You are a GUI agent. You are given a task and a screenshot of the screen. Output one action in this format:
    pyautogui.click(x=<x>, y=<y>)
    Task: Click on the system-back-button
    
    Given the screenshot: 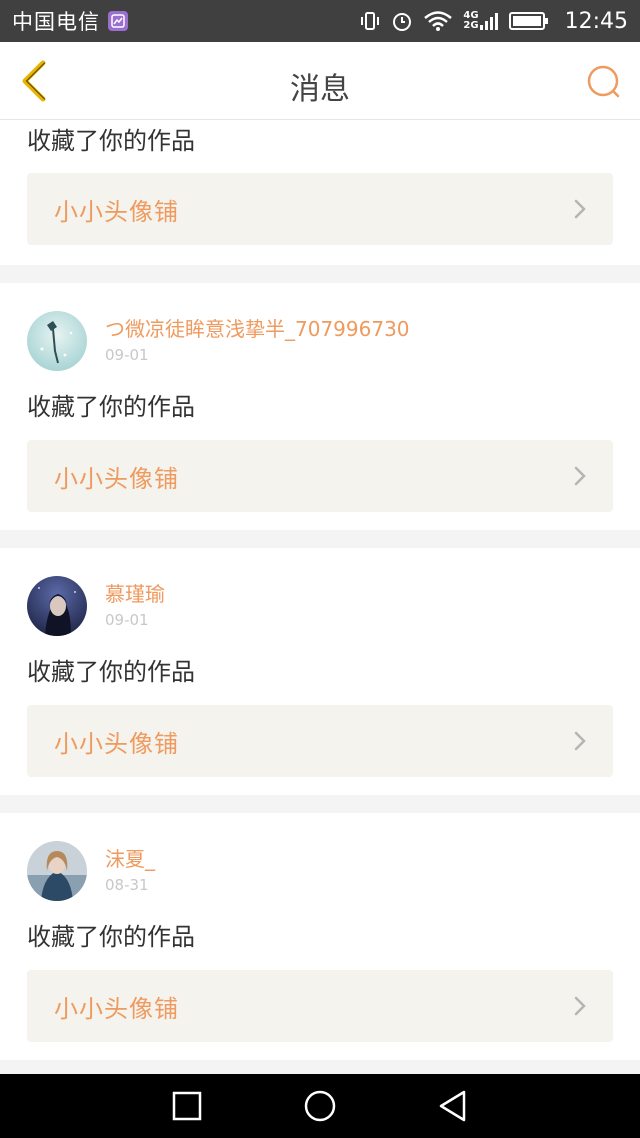 What is the action you would take?
    pyautogui.click(x=453, y=1106)
    